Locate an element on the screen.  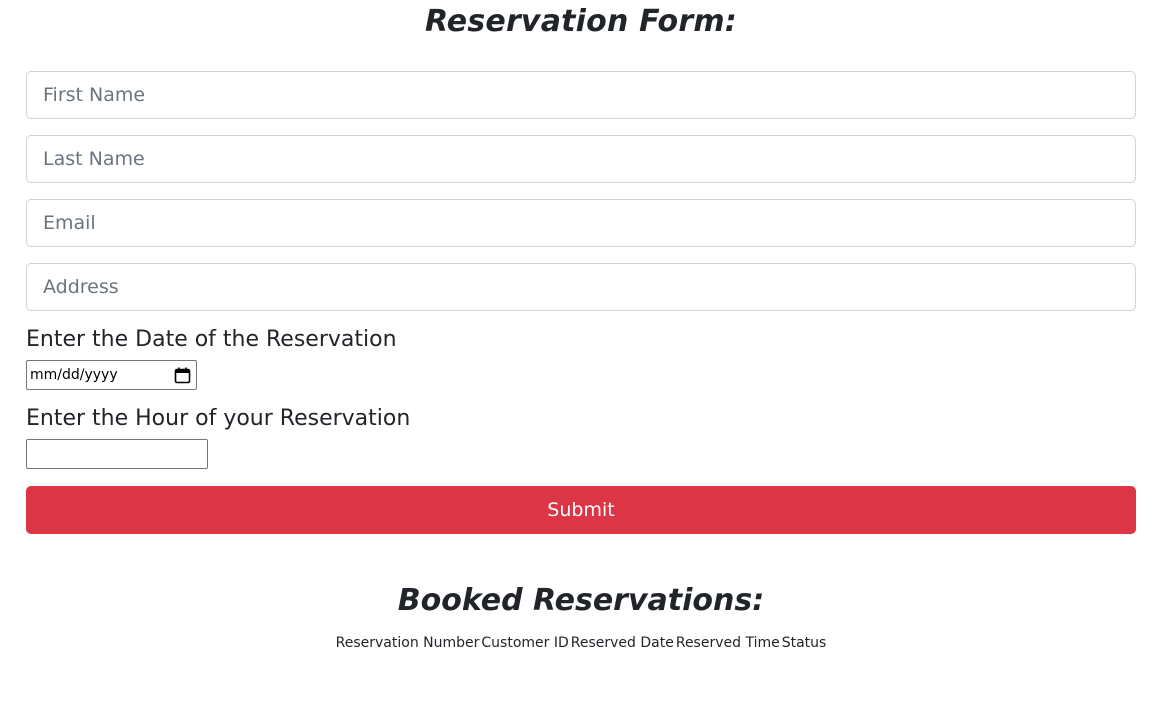
form-title: Reservation Form: is located at coordinates (580, 21).